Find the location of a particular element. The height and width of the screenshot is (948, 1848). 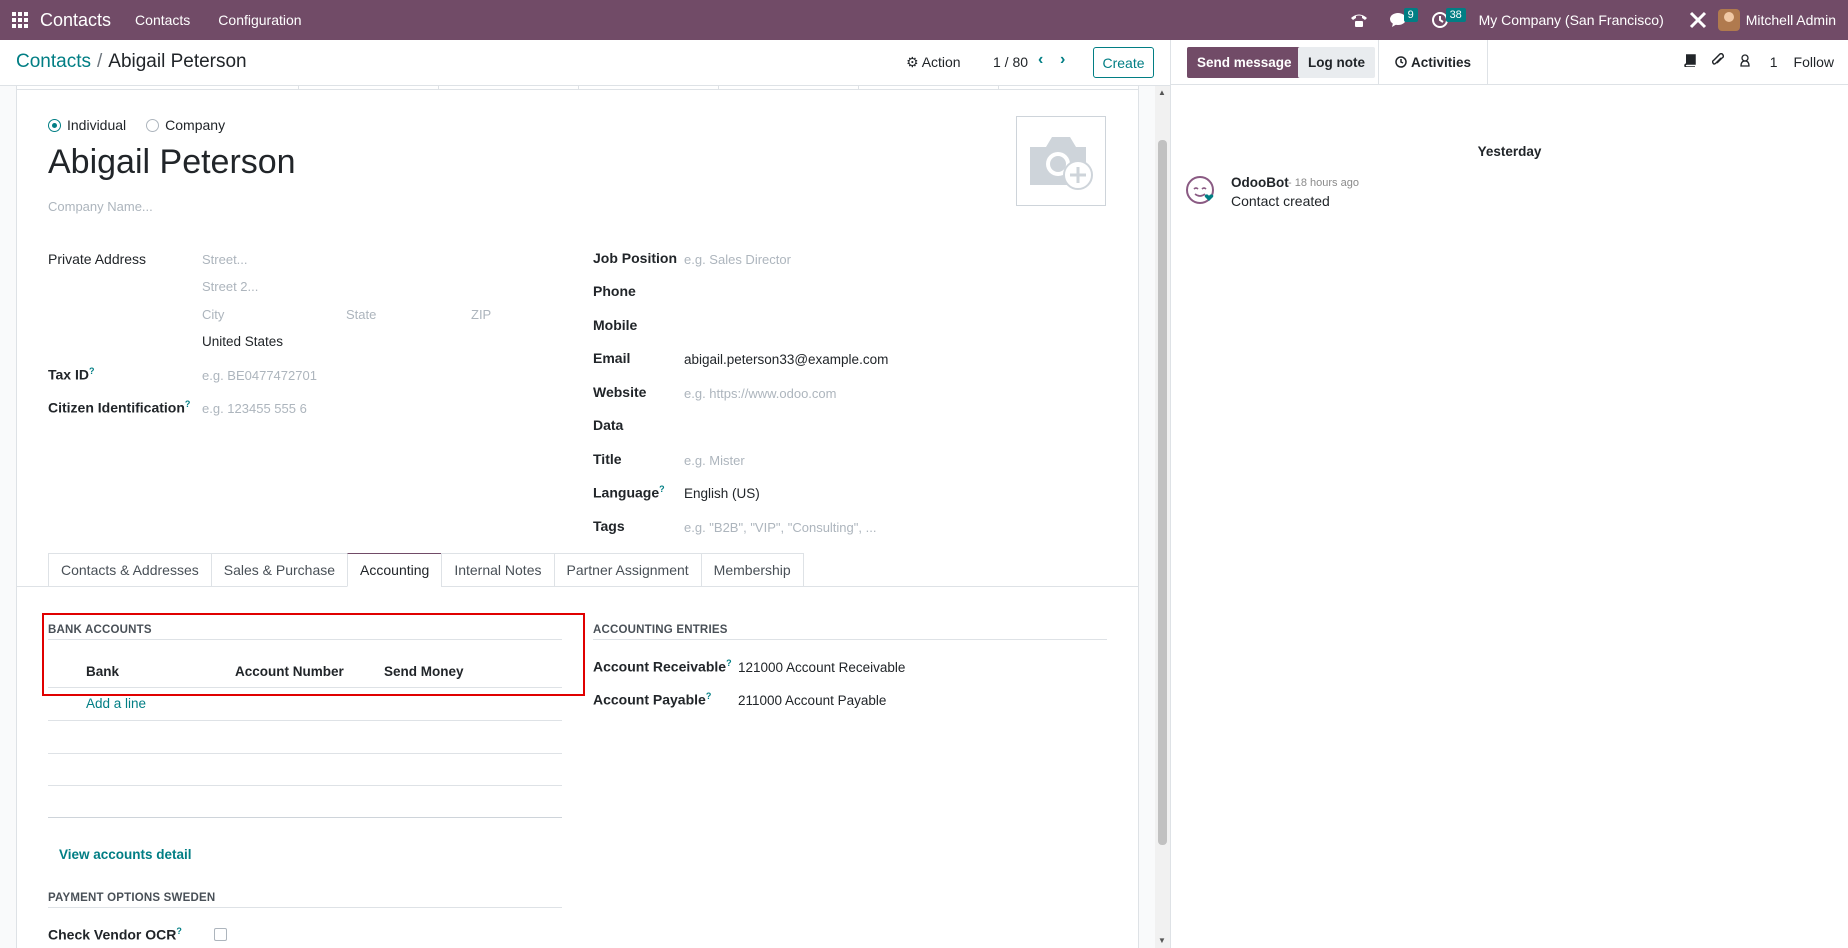

pager-value: 1 / 80 is located at coordinates (1010, 62).